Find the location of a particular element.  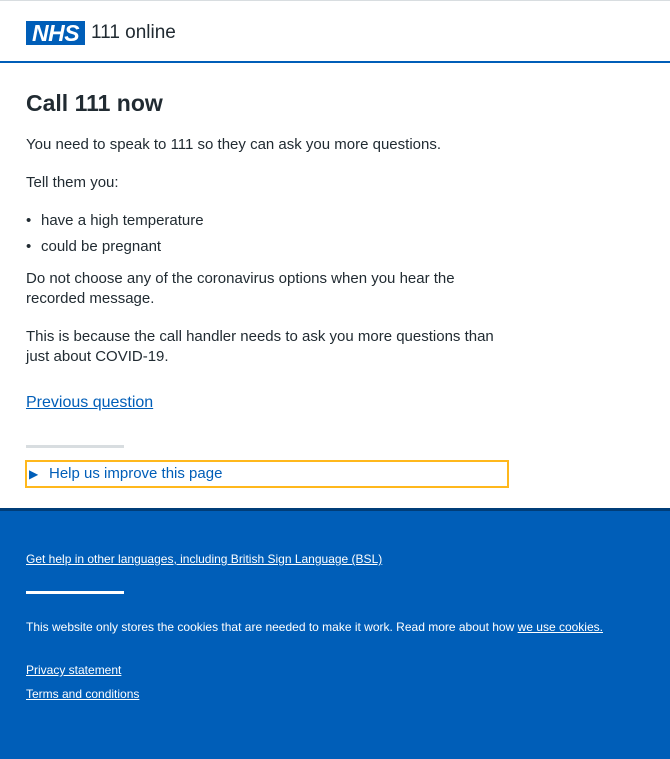

nhs-logo: NHS is located at coordinates (55, 33).